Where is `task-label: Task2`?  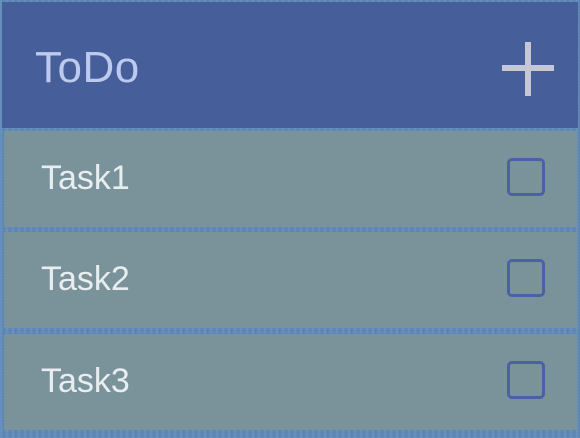 task-label: Task2 is located at coordinates (85, 279).